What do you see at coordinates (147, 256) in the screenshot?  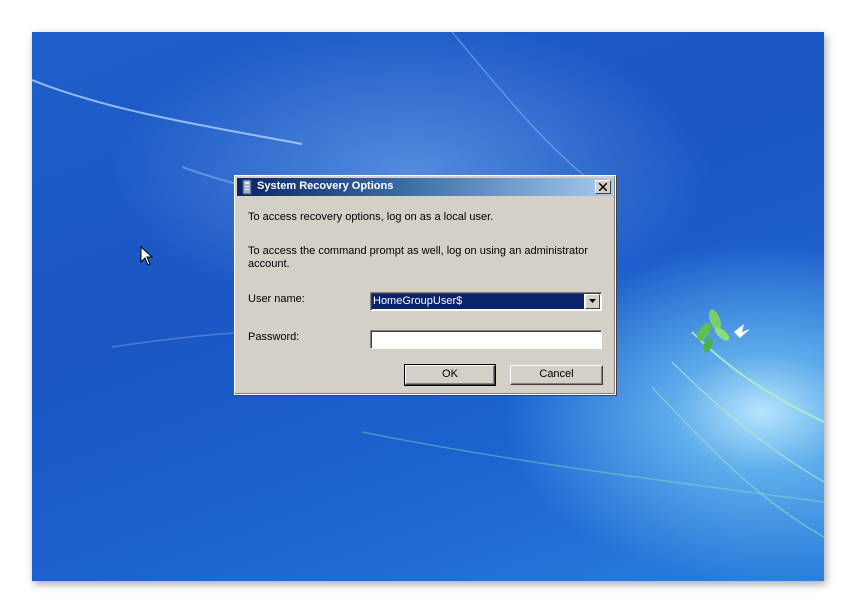 I see `mouse-pointer-icon` at bounding box center [147, 256].